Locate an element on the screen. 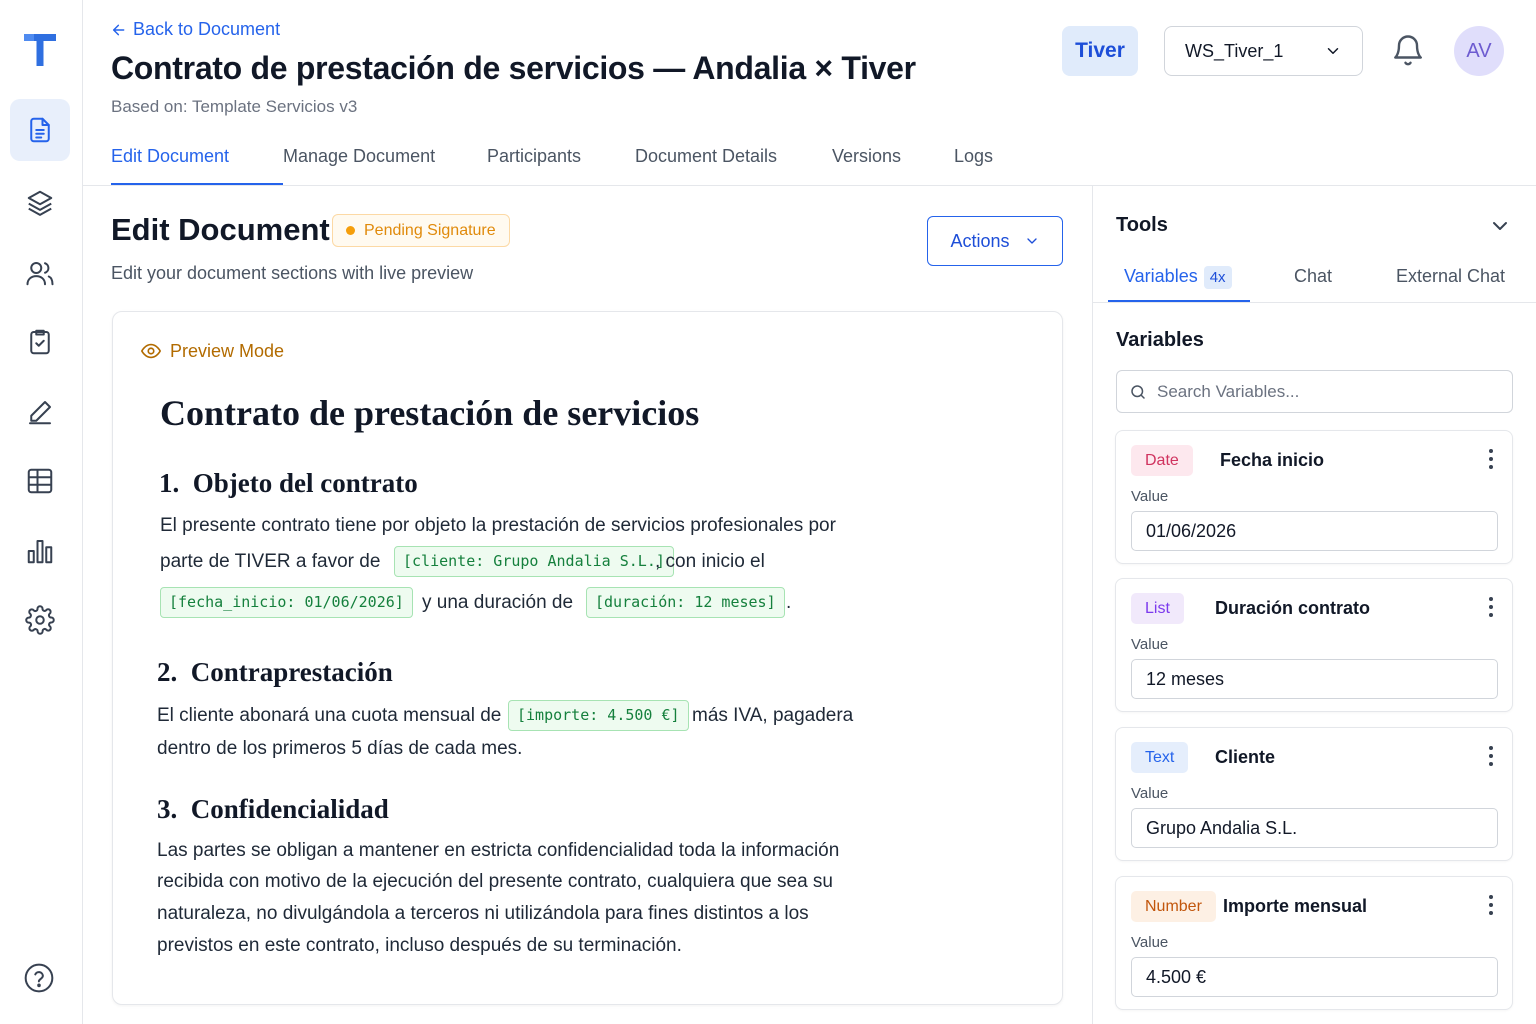 The height and width of the screenshot is (1024, 1536). document-heading: Contrato de prestación de servicios is located at coordinates (430, 413).